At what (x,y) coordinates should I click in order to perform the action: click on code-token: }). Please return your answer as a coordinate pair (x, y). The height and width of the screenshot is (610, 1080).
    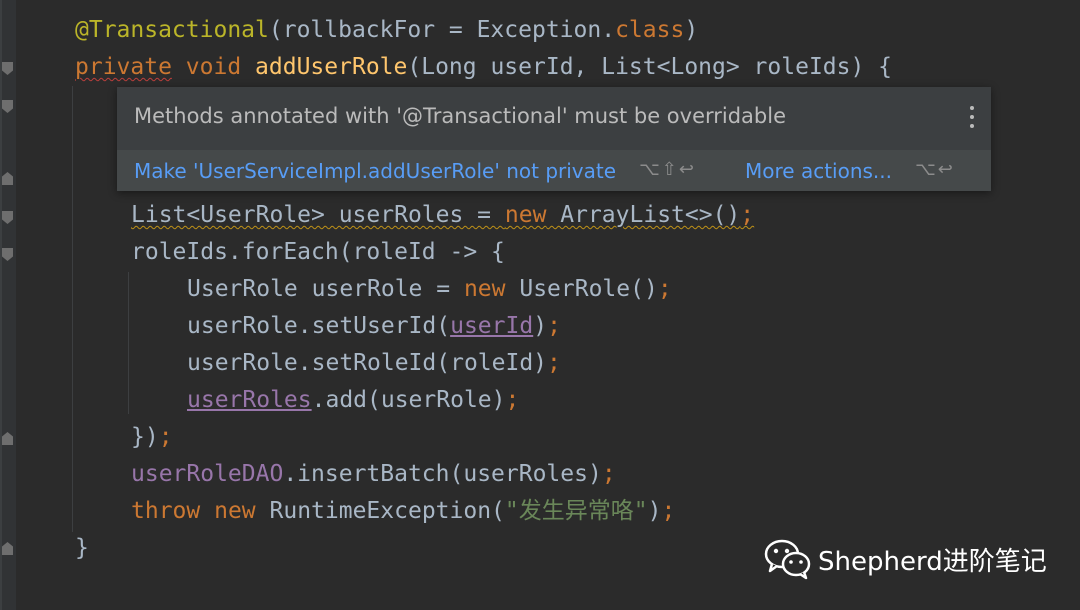
    Looking at the image, I should click on (145, 437).